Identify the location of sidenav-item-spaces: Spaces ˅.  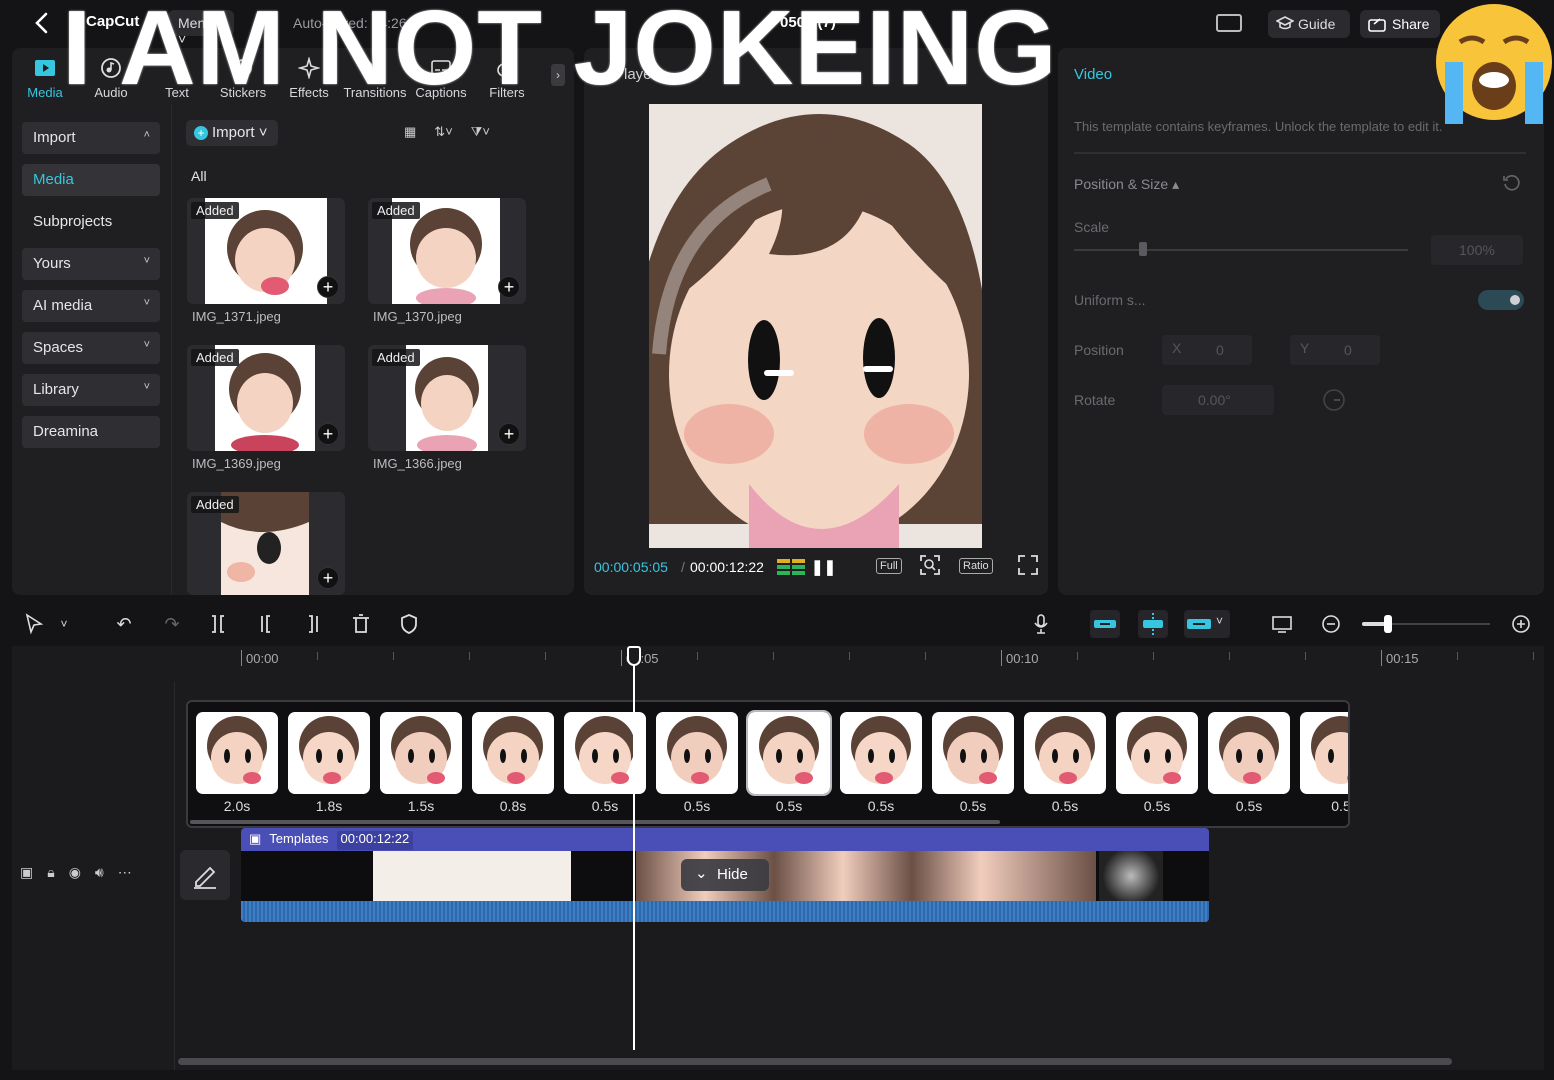
(91, 348).